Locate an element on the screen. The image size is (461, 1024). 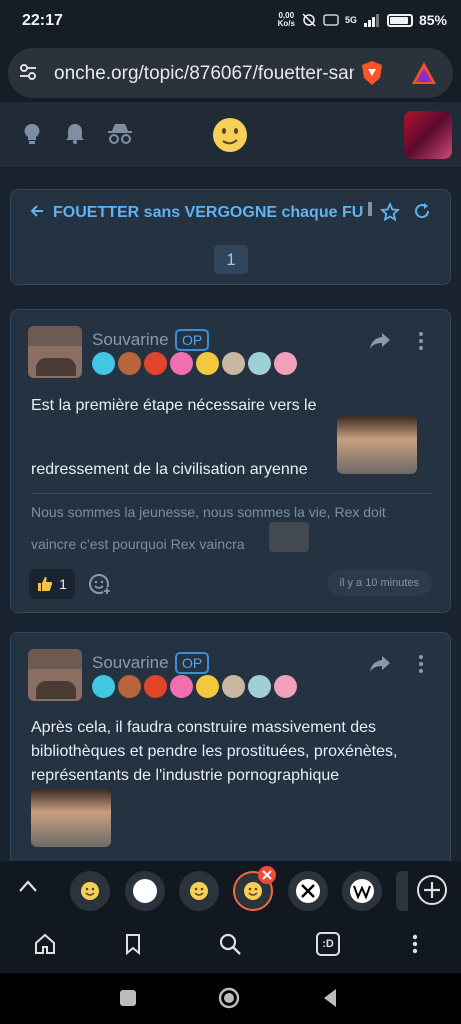
network-speed: 0,00 Ko/s is located at coordinates (286, 19).